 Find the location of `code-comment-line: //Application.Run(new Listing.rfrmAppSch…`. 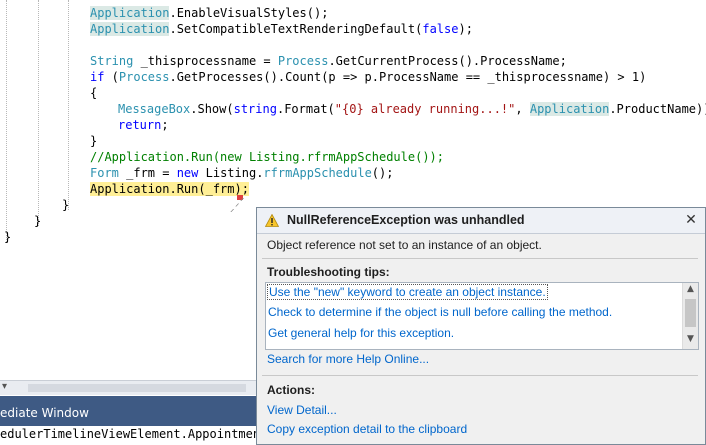

code-comment-line: //Application.Run(new Listing.rfrmAppSch… is located at coordinates (267, 157).